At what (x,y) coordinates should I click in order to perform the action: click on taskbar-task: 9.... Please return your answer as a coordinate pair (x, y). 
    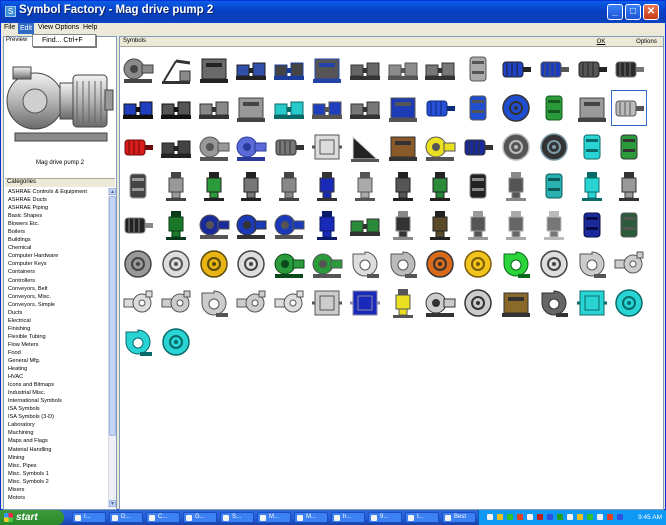
    Looking at the image, I should click on (385, 517).